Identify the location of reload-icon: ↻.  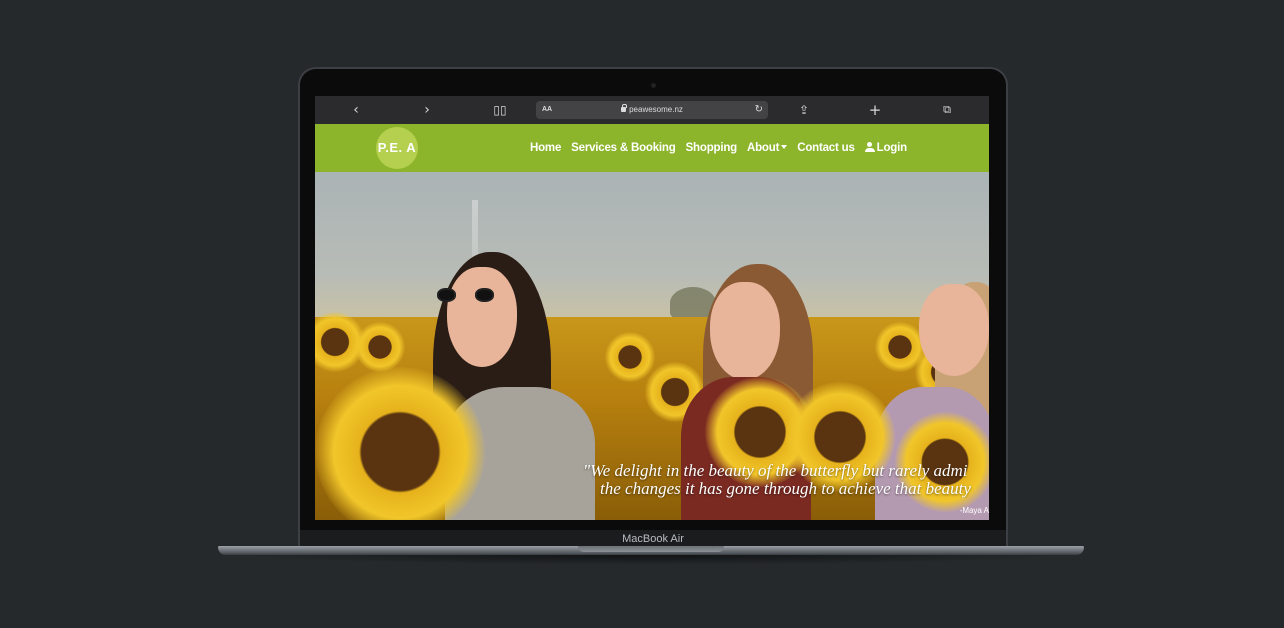
(759, 110).